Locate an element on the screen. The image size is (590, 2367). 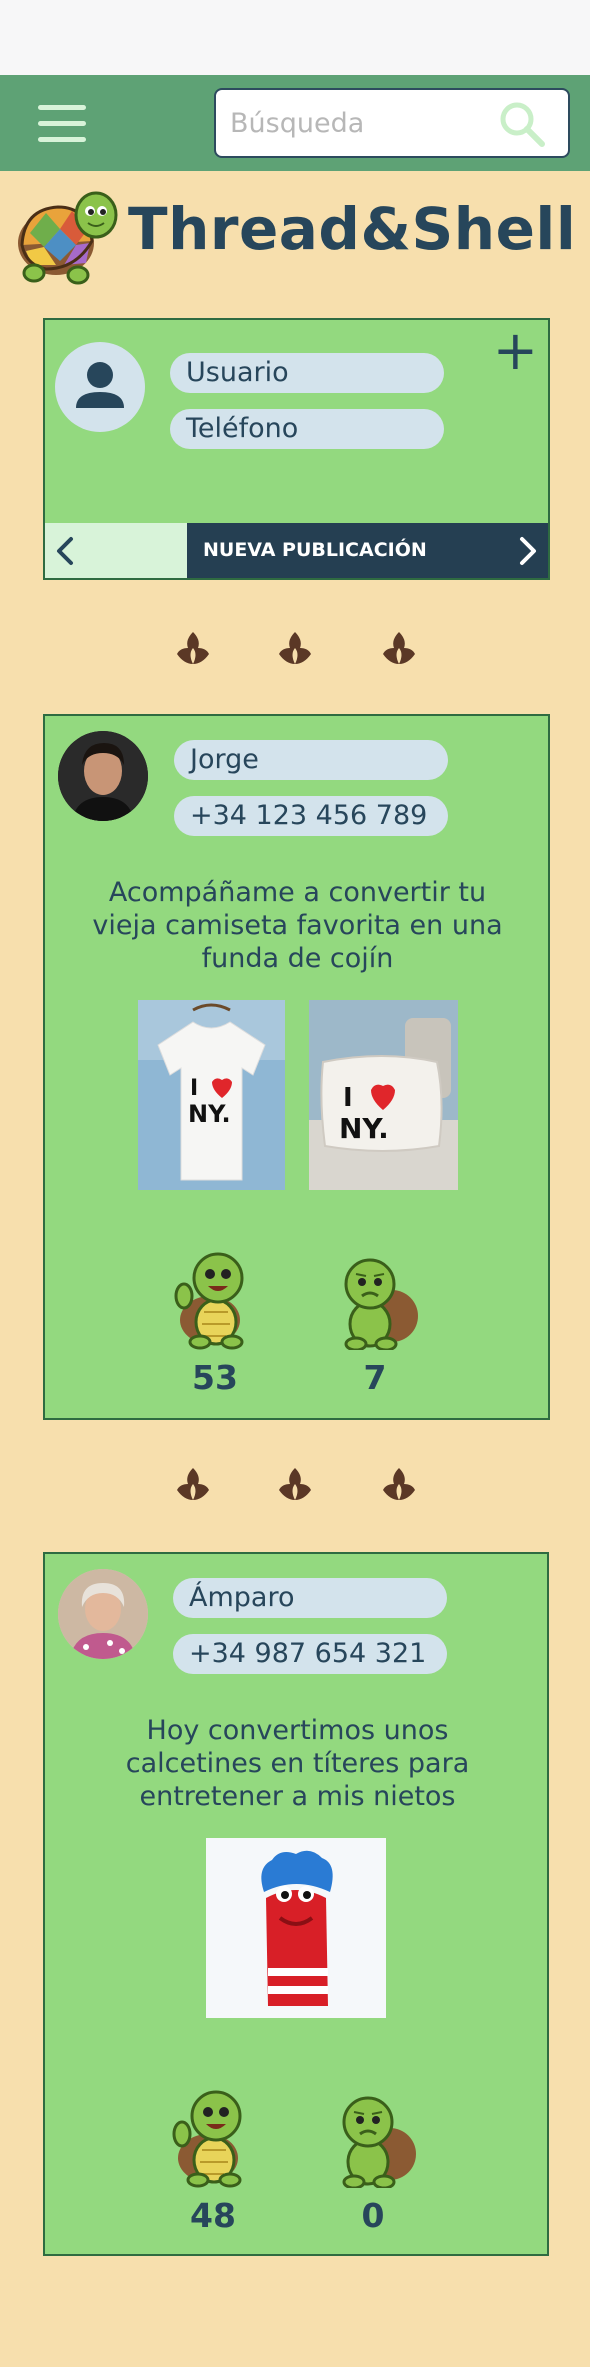
brand: Thread&Shell is located at coordinates (296, 237).